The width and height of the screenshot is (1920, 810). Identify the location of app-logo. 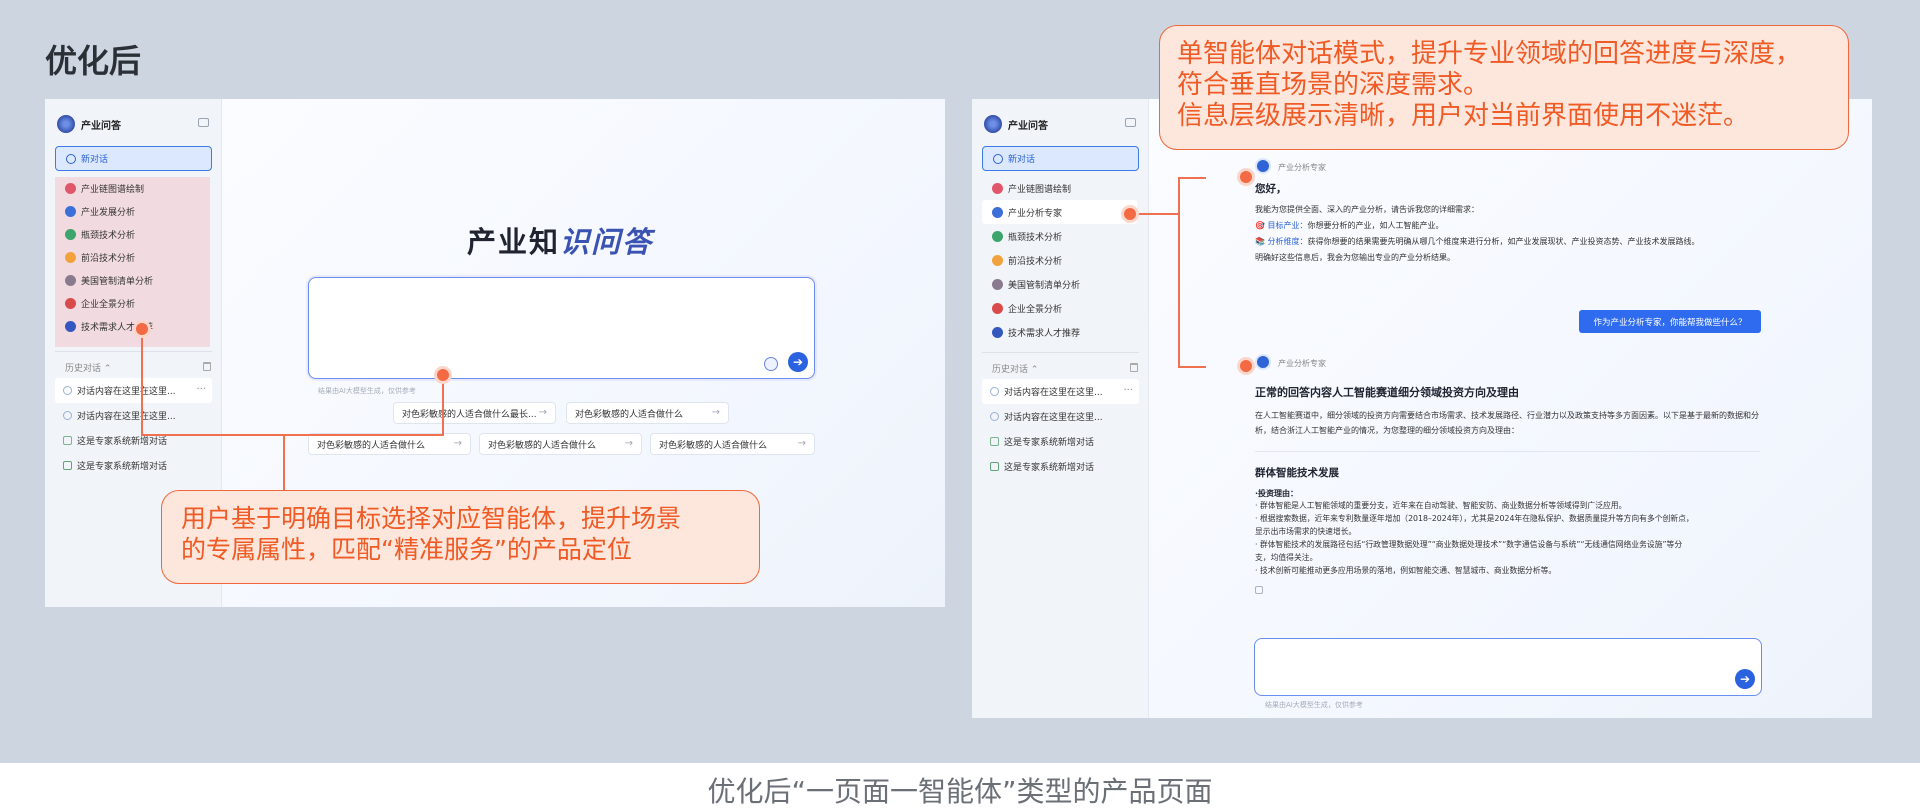
(66, 124).